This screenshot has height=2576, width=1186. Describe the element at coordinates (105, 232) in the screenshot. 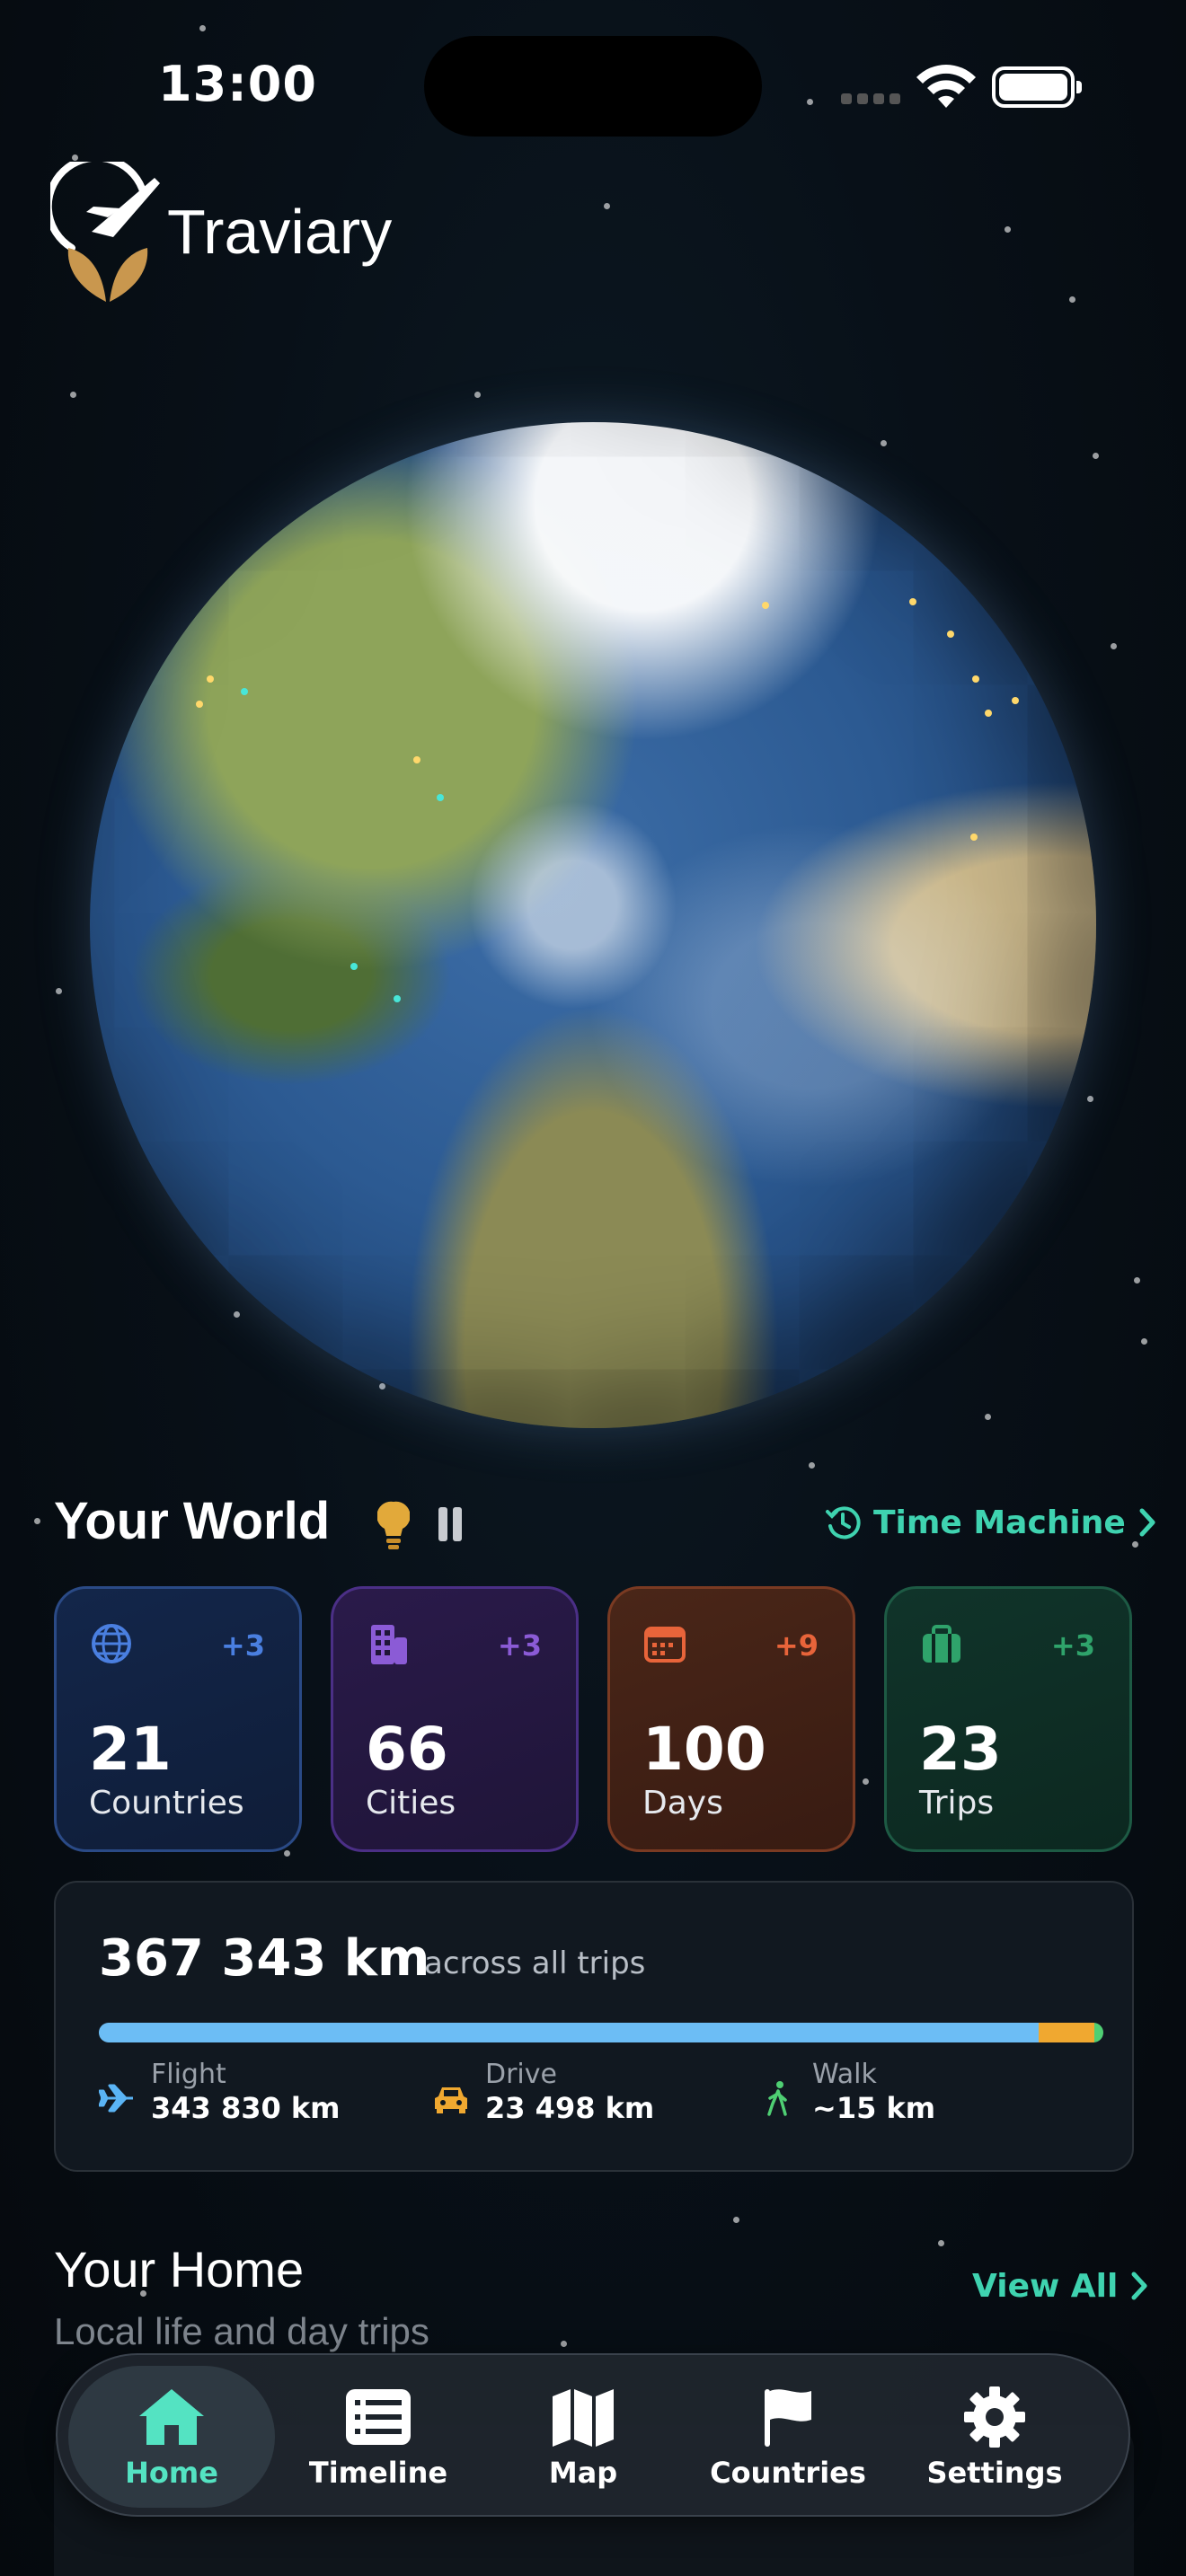

I see `traviary-logo-icon` at that location.